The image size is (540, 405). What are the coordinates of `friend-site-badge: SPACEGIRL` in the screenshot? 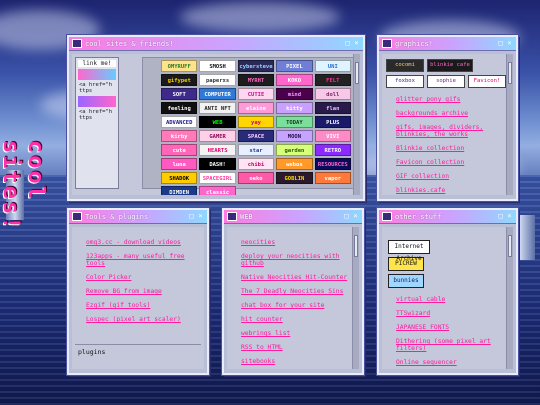 It's located at (217, 178).